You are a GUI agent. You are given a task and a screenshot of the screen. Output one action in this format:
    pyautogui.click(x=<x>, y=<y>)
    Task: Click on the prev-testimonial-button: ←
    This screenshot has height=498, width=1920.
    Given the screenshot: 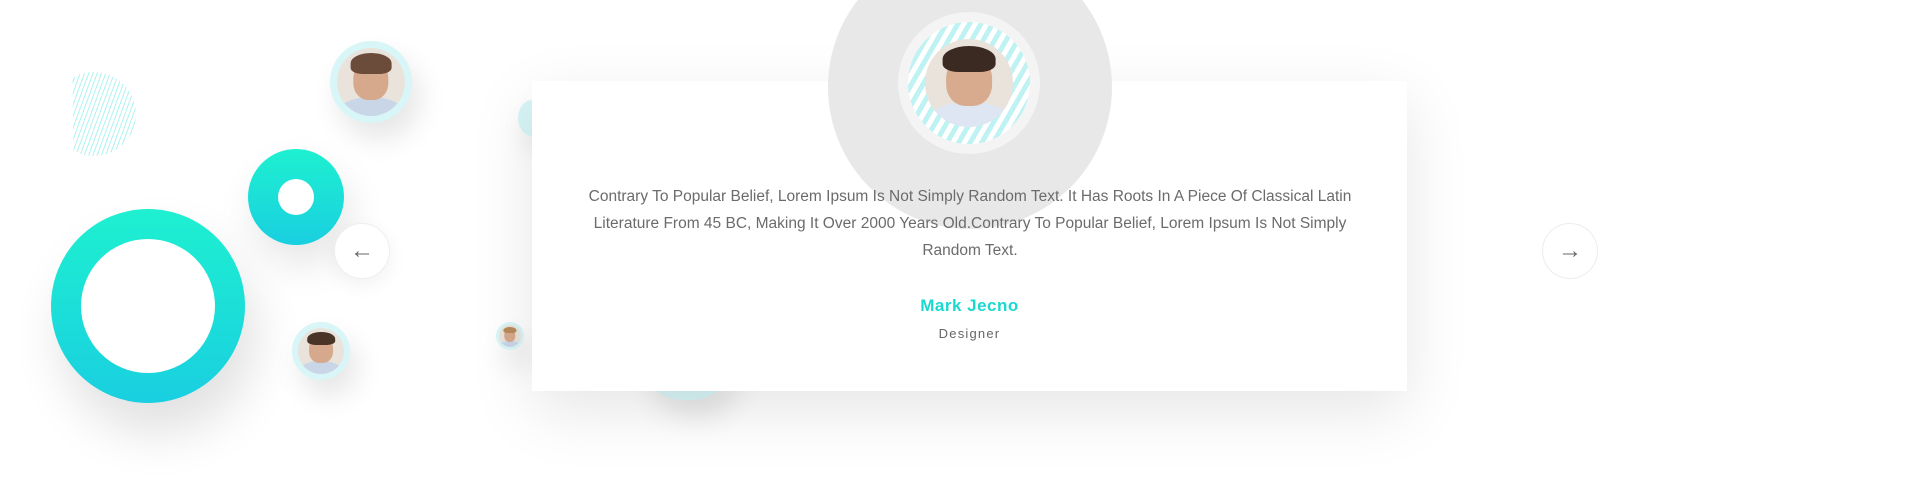 What is the action you would take?
    pyautogui.click(x=362, y=251)
    